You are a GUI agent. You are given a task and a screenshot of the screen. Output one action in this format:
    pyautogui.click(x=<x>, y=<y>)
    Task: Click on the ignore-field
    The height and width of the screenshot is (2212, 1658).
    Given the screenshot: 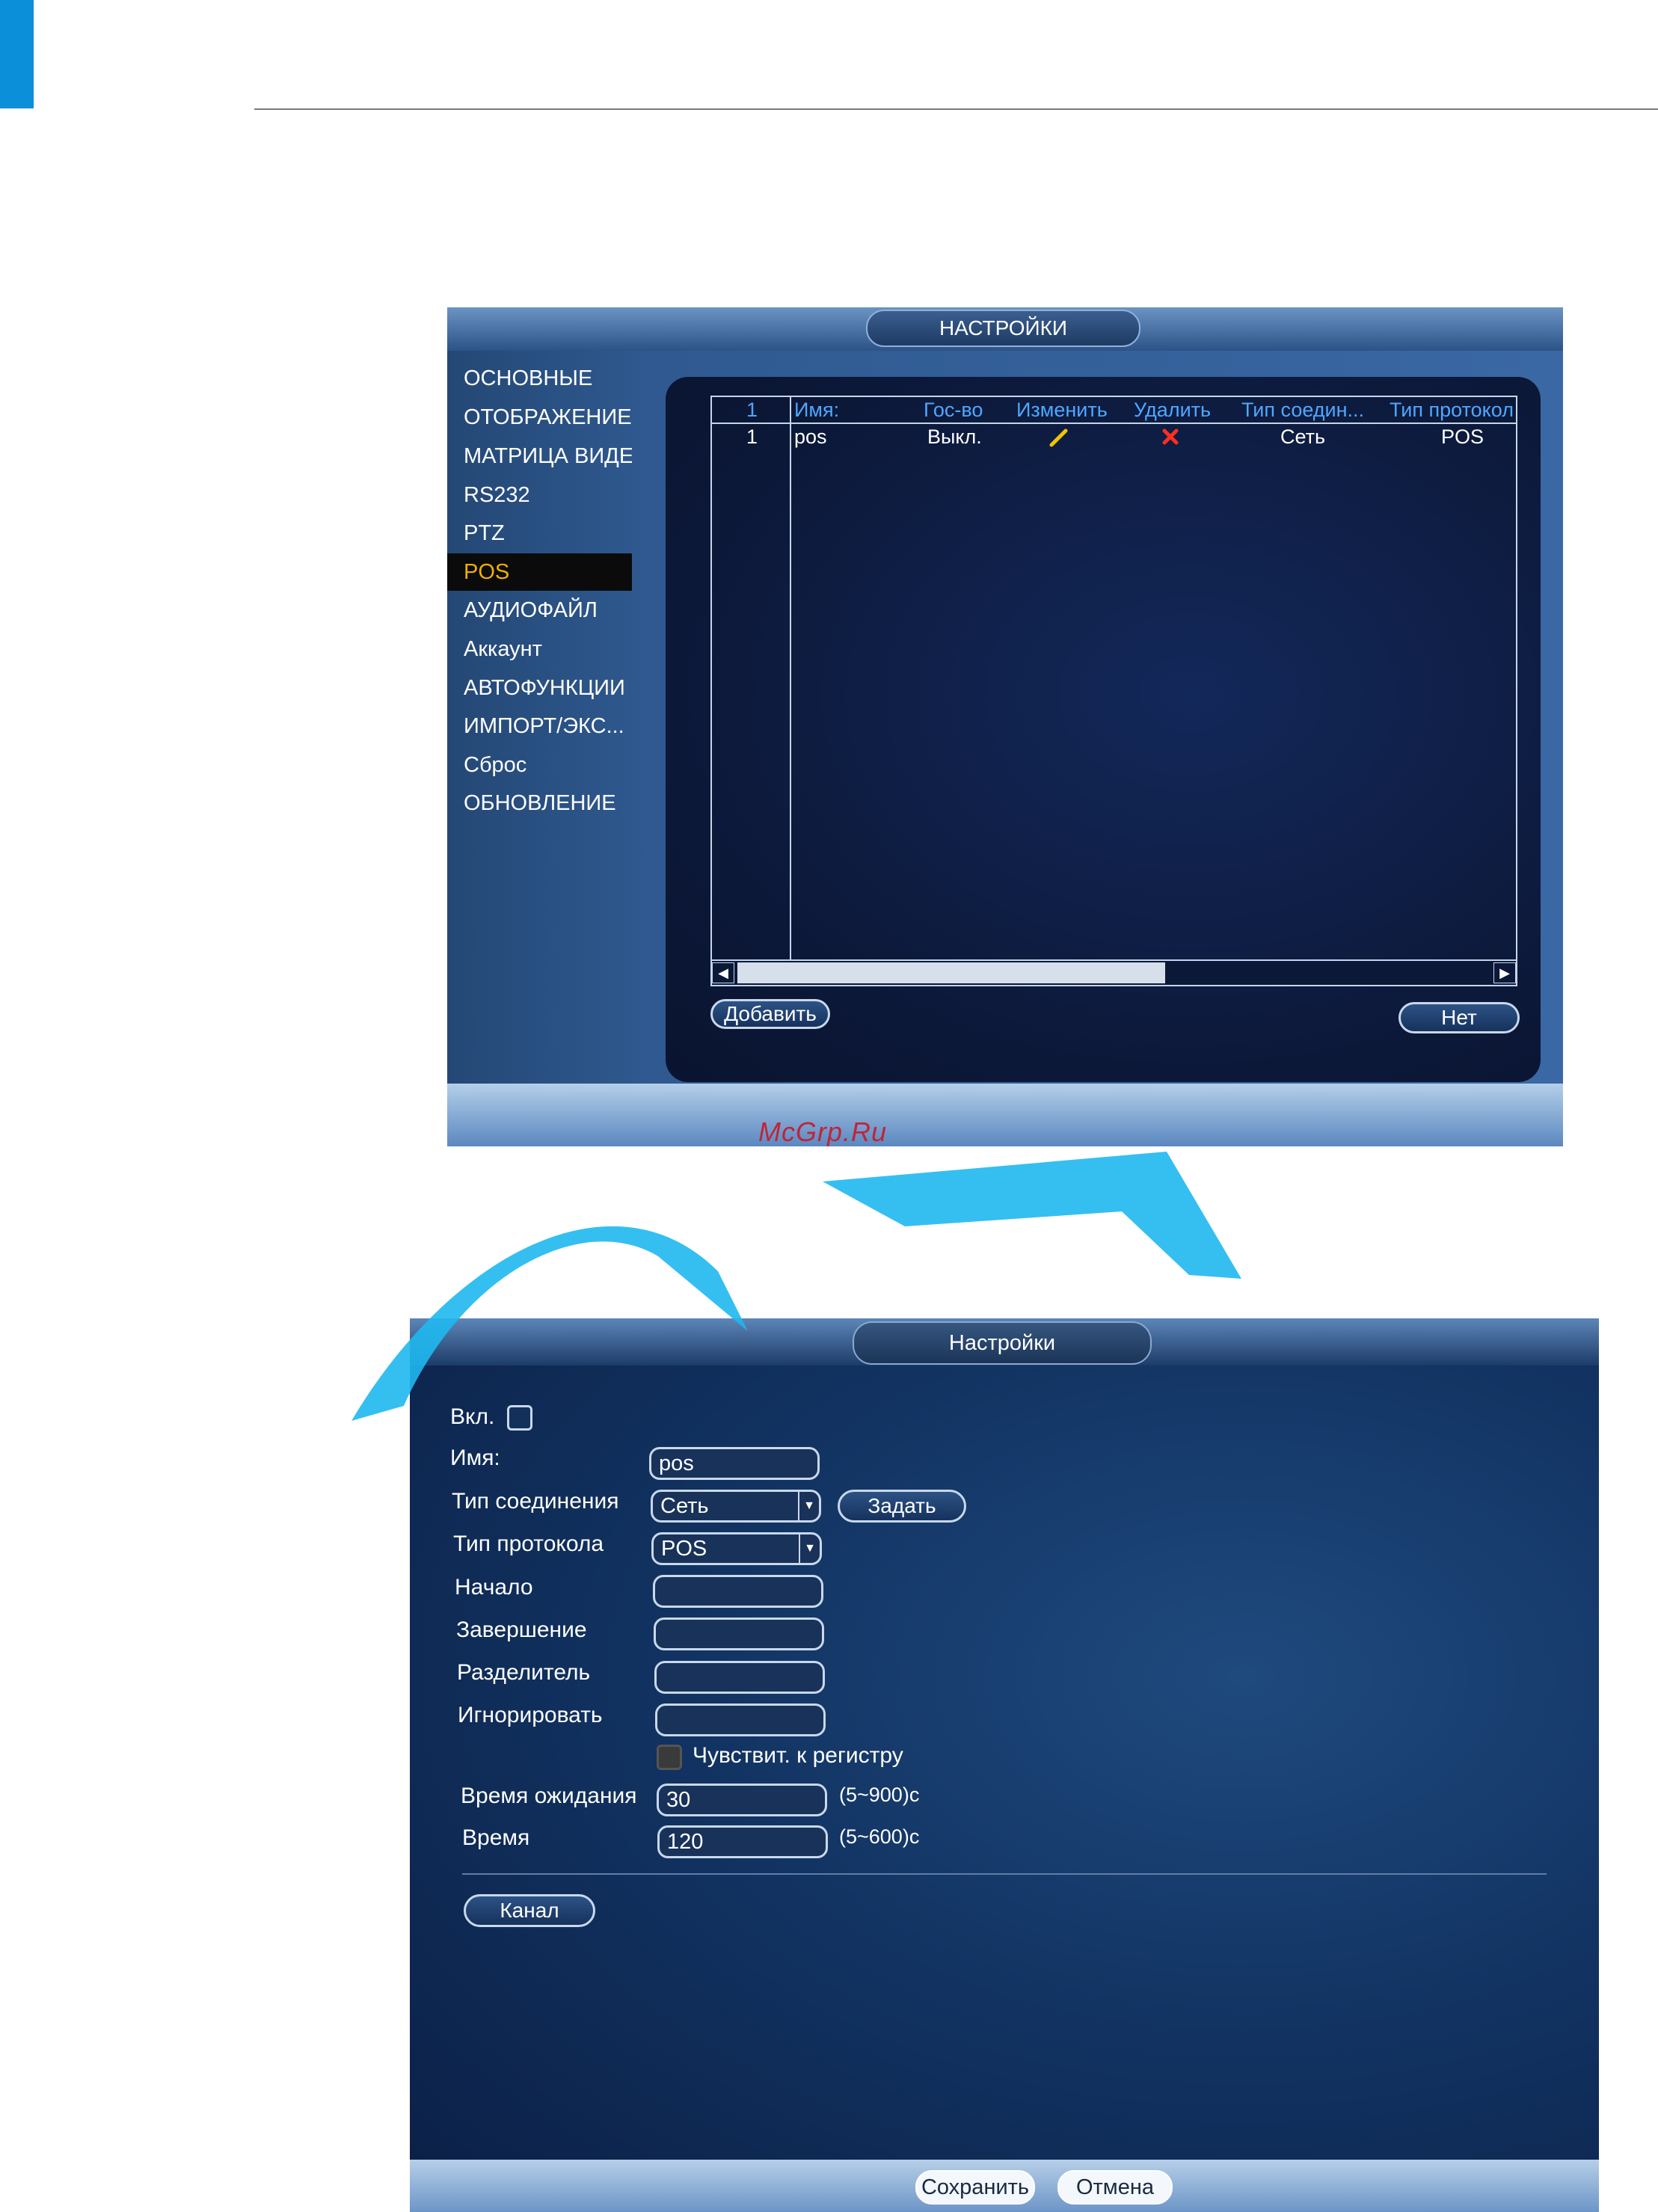 What is the action you would take?
    pyautogui.click(x=740, y=1719)
    